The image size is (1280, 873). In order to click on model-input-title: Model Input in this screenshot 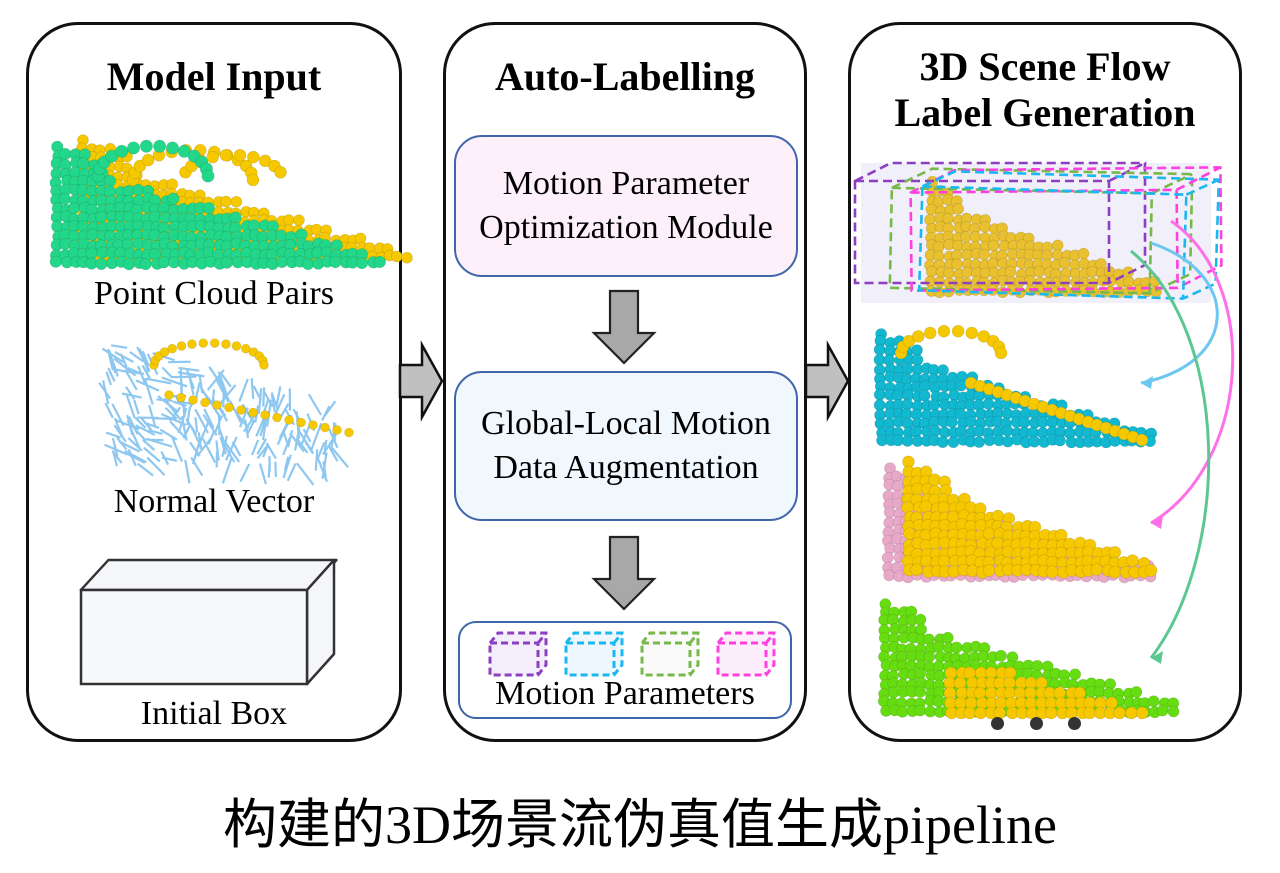, I will do `click(214, 76)`.